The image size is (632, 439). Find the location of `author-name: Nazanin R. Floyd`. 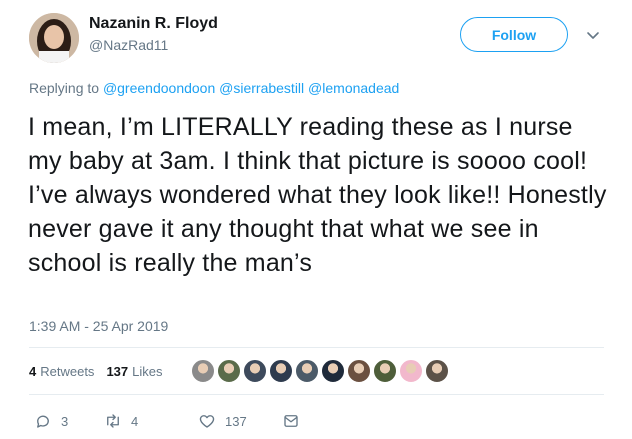

author-name: Nazanin R. Floyd is located at coordinates (153, 24).